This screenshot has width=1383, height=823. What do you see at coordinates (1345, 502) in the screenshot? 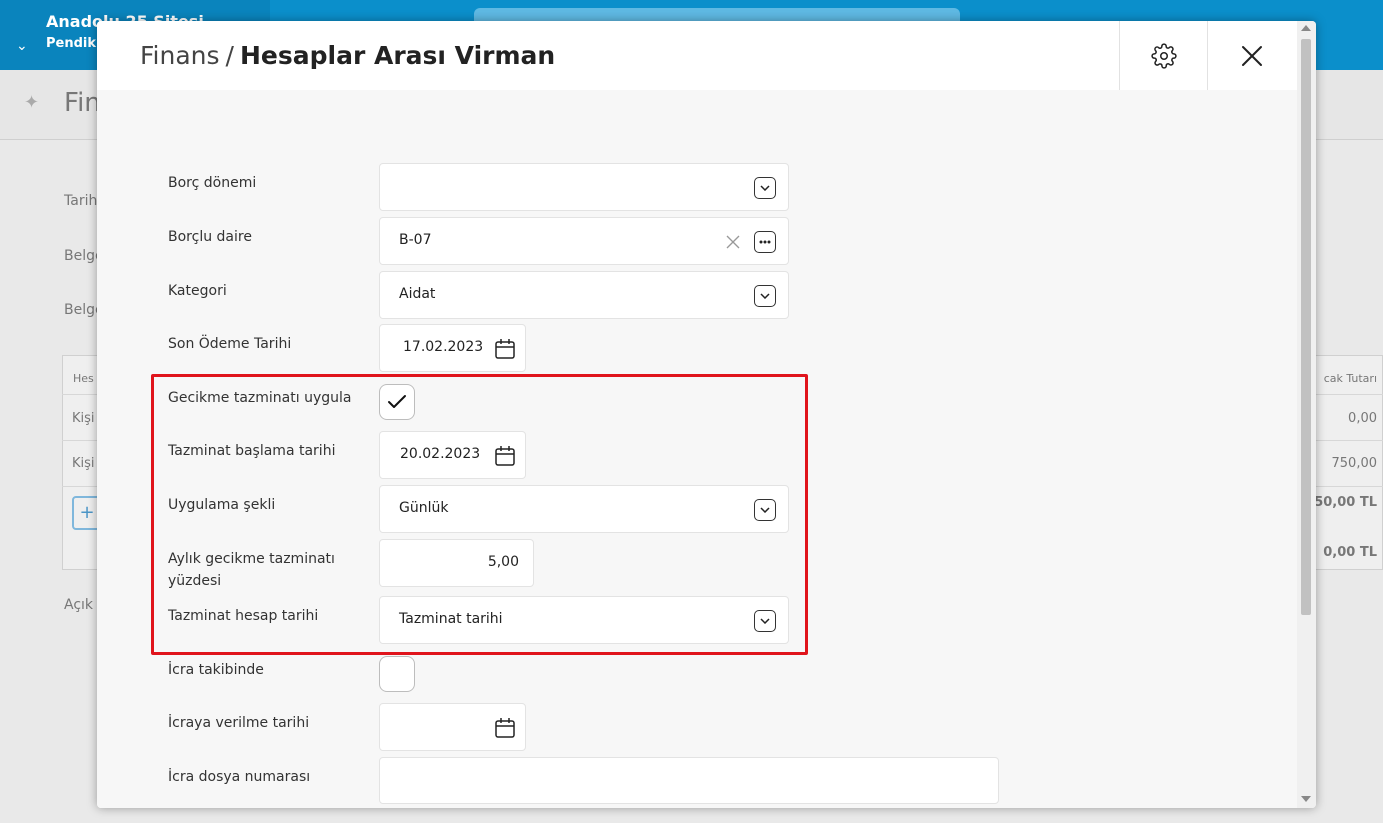
I see `table-total: 50,00 TL` at bounding box center [1345, 502].